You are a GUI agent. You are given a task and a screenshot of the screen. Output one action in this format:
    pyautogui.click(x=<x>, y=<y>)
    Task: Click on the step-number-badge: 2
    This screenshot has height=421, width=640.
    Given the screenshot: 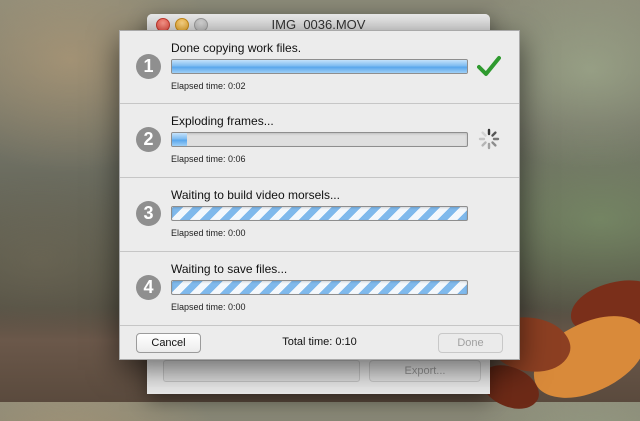 What is the action you would take?
    pyautogui.click(x=148, y=139)
    